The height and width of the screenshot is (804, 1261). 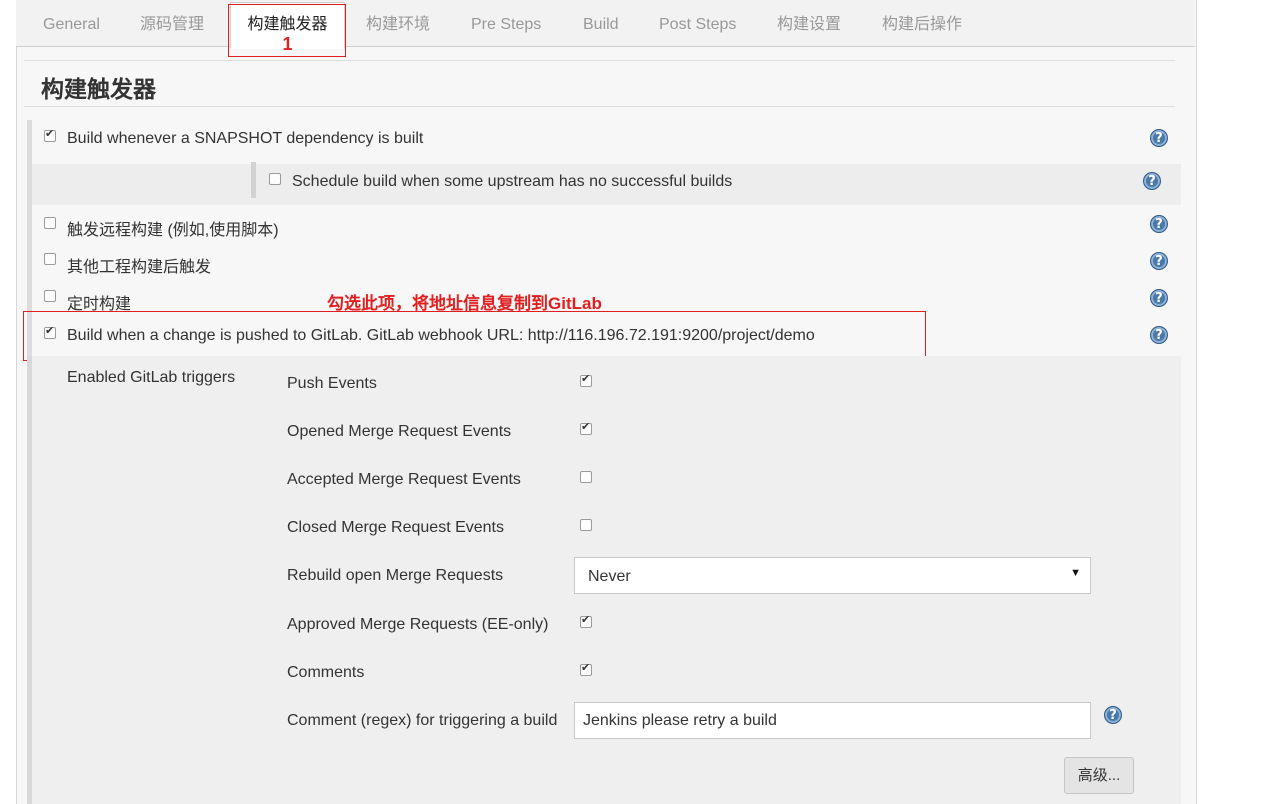 What do you see at coordinates (275, 179) in the screenshot?
I see `schedule-upstream-checkbox` at bounding box center [275, 179].